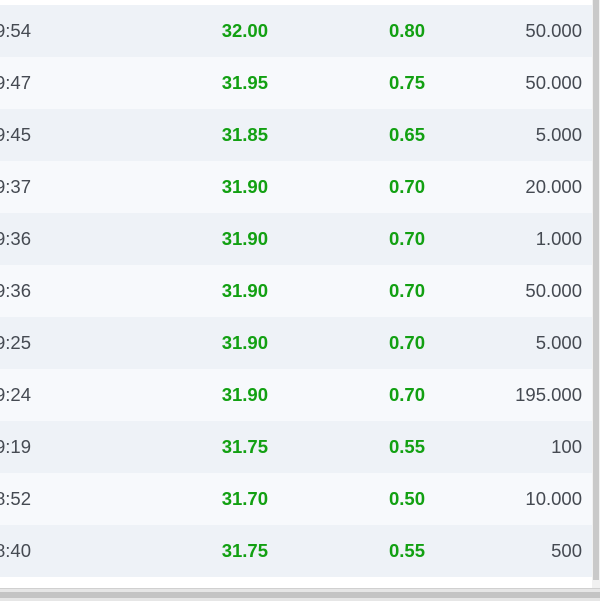  What do you see at coordinates (16, 550) in the screenshot?
I see `trade-time: 8:40` at bounding box center [16, 550].